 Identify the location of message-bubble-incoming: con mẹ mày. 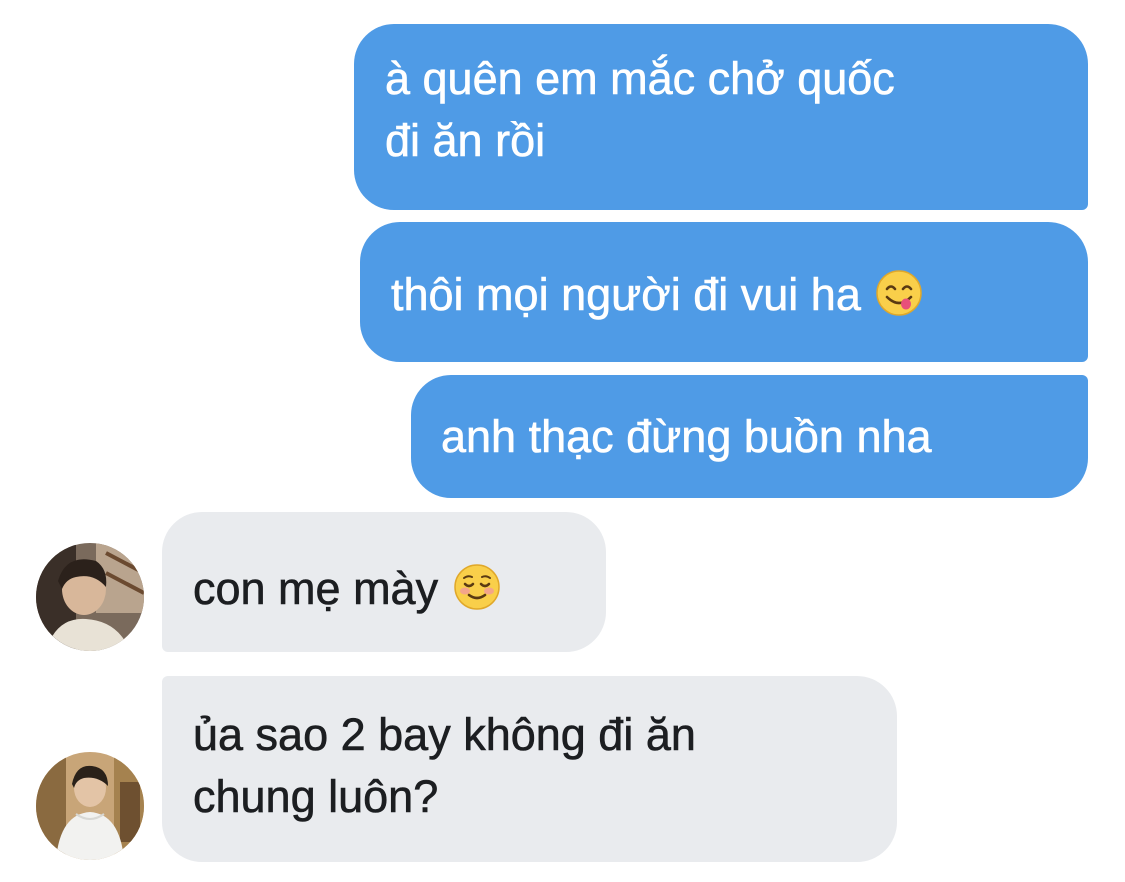
(384, 582).